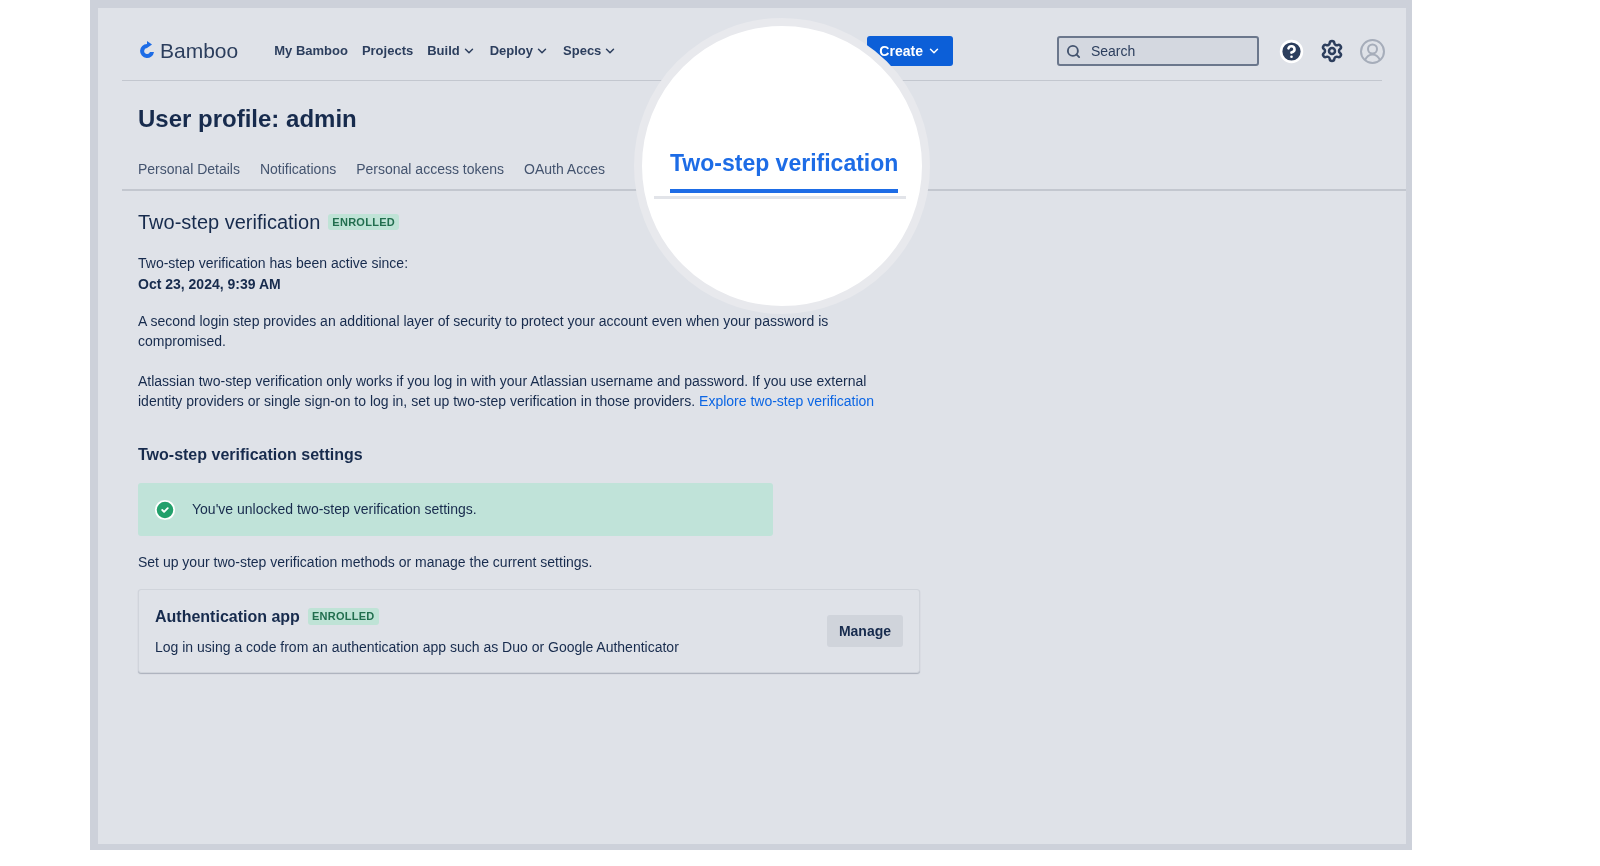 Image resolution: width=1600 pixels, height=866 pixels. What do you see at coordinates (274, 263) in the screenshot?
I see `active-since-label: Two-step verification has been active since:` at bounding box center [274, 263].